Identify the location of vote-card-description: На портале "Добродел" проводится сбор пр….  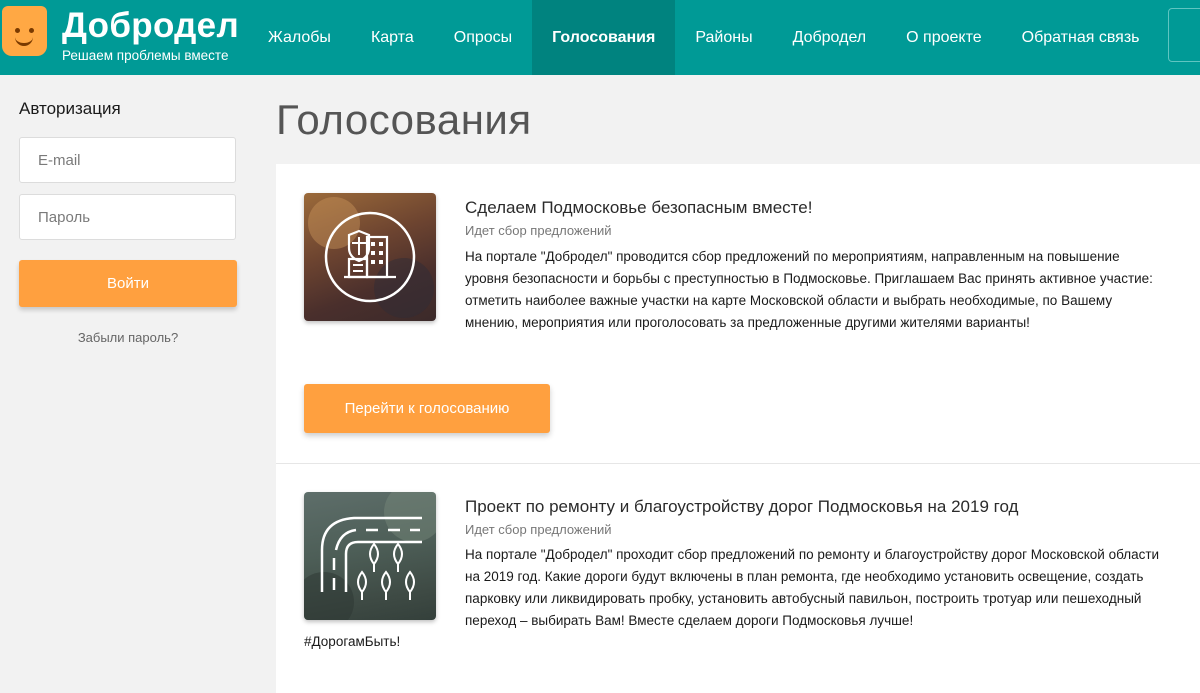
(809, 289).